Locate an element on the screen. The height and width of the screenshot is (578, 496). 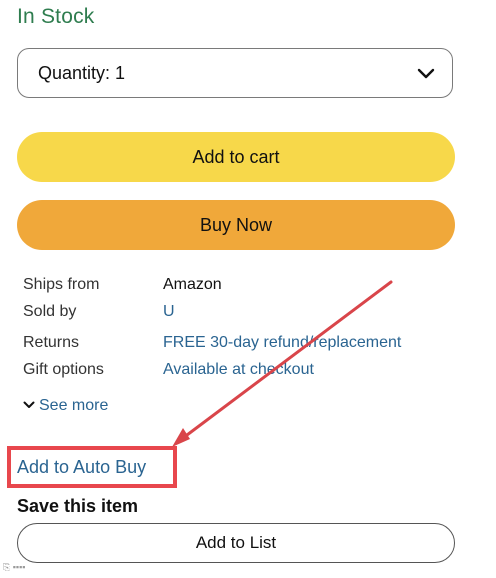
sold-by-label: Sold by is located at coordinates (50, 311).